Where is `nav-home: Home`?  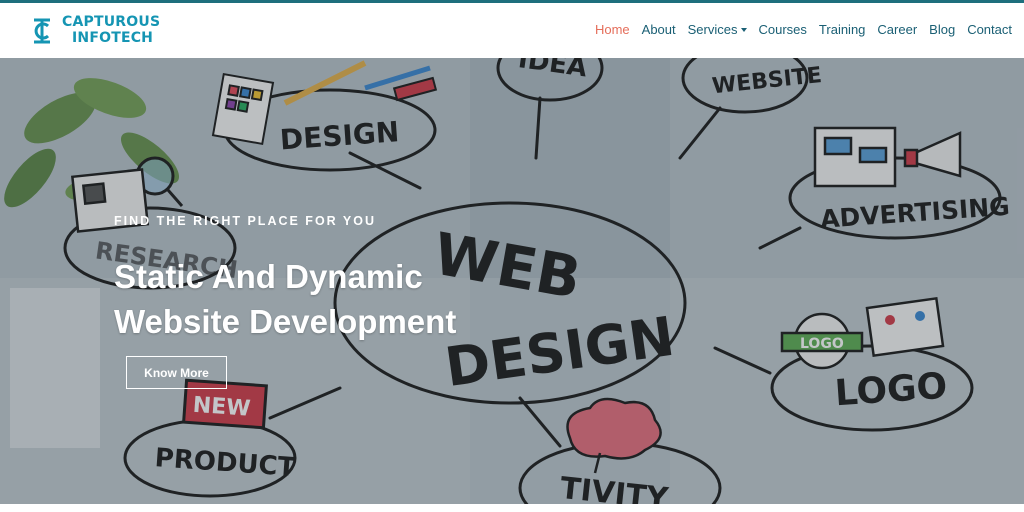 nav-home: Home is located at coordinates (612, 29).